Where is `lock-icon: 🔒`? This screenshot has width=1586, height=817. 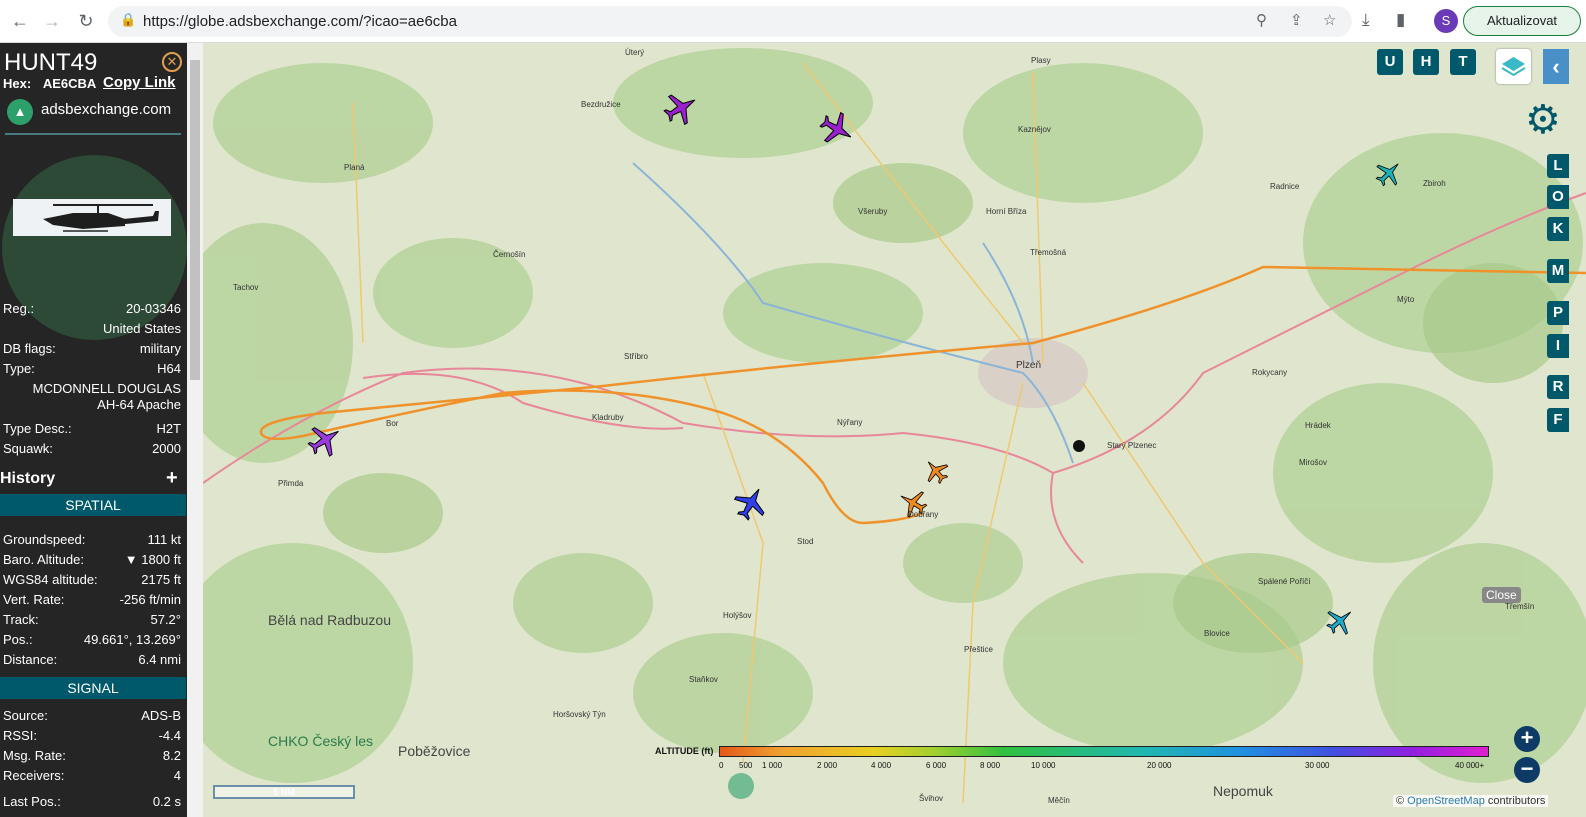
lock-icon: 🔒 is located at coordinates (128, 20).